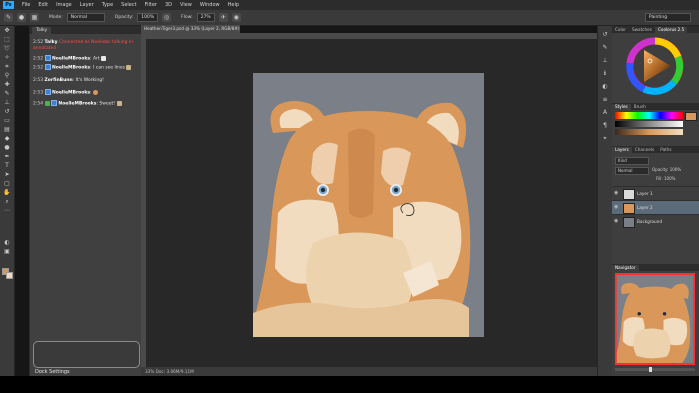 This screenshot has width=699, height=393. What do you see at coordinates (605, 60) in the screenshot?
I see `clone-source-icon: ⊥` at bounding box center [605, 60].